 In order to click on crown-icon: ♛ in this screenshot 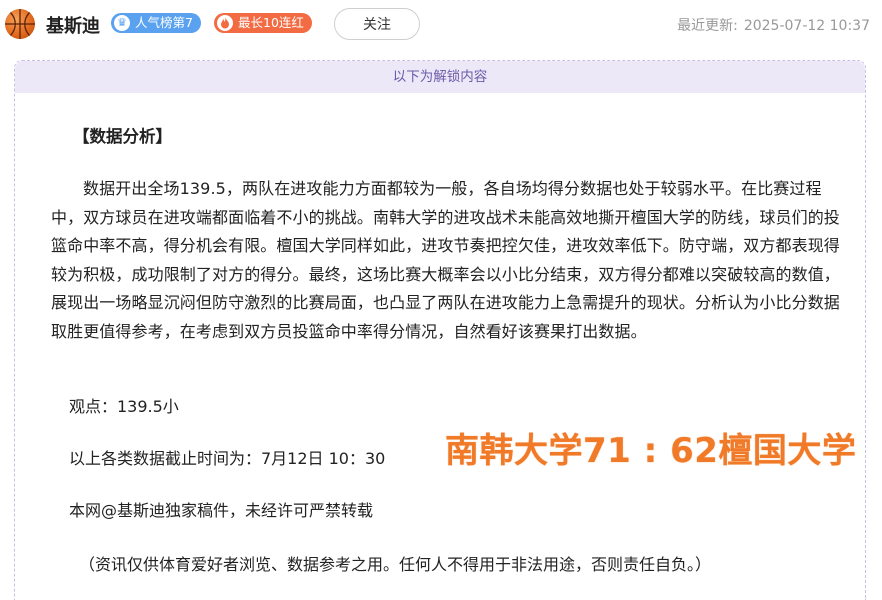, I will do `click(122, 23)`.